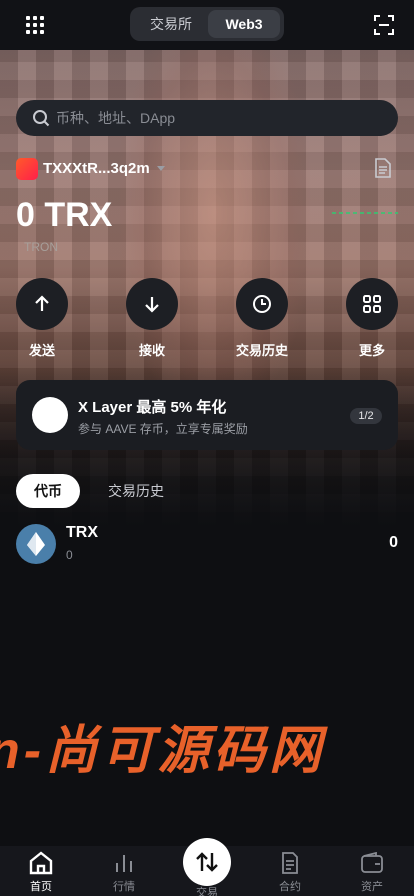  I want to click on swap-icon, so click(207, 862).